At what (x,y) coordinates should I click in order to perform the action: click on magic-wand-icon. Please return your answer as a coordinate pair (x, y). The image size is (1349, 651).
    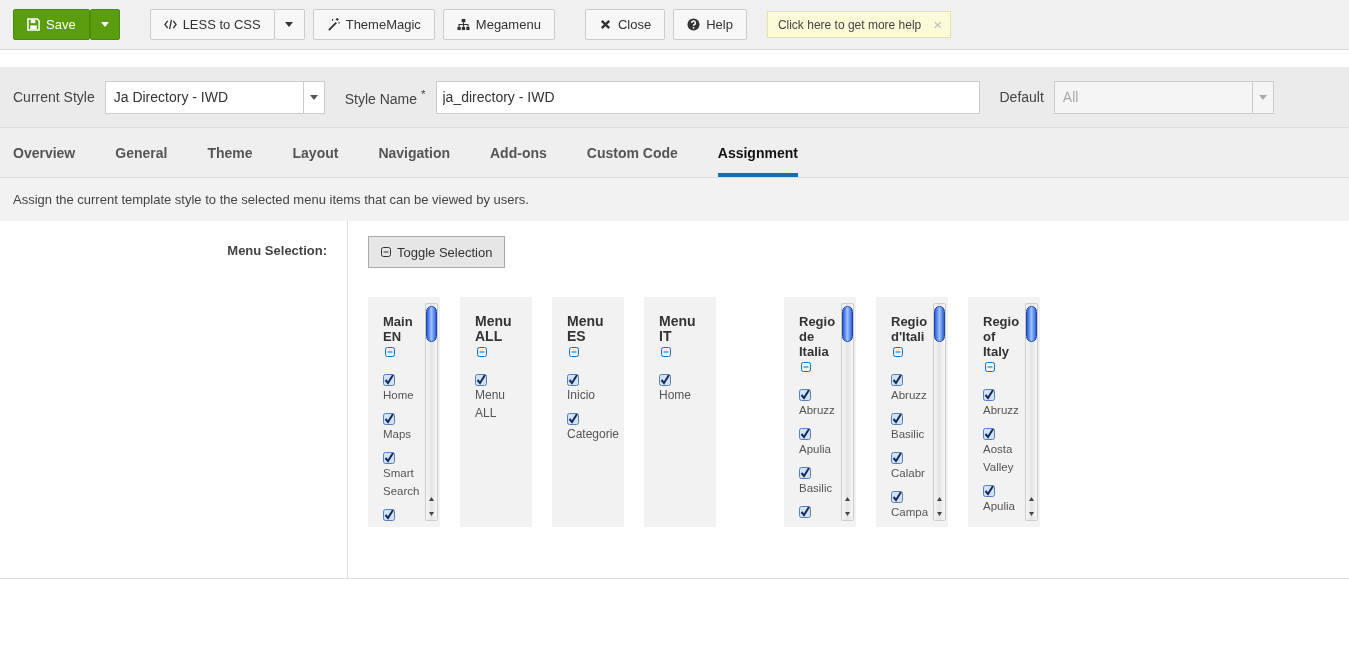
    Looking at the image, I should click on (333, 24).